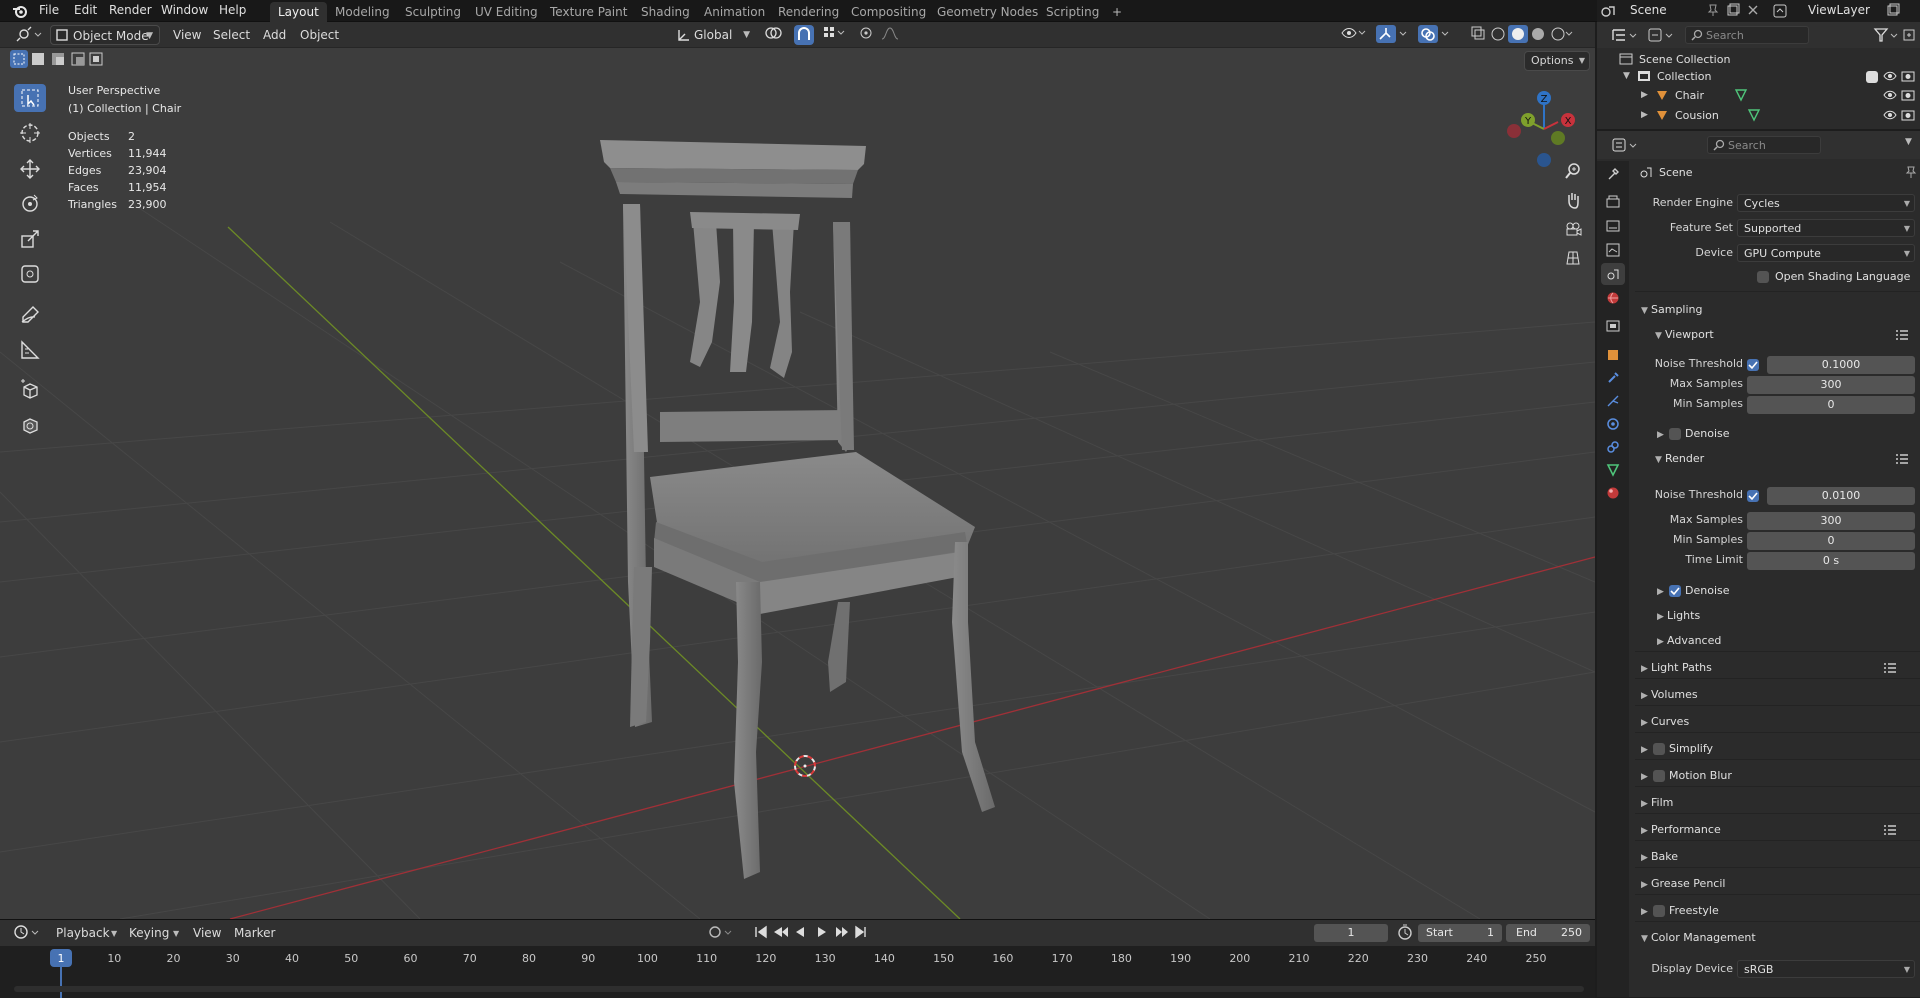  I want to click on simplify-checkbox, so click(1659, 749).